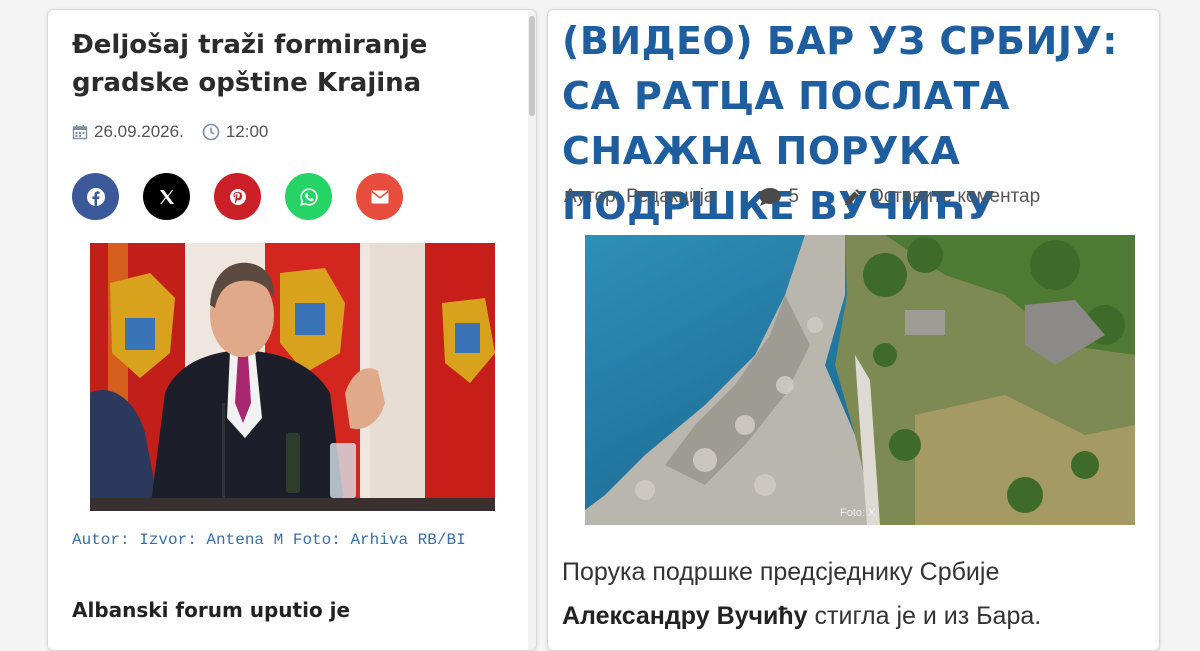 This screenshot has height=651, width=1200. I want to click on comments-count: 5, so click(793, 197).